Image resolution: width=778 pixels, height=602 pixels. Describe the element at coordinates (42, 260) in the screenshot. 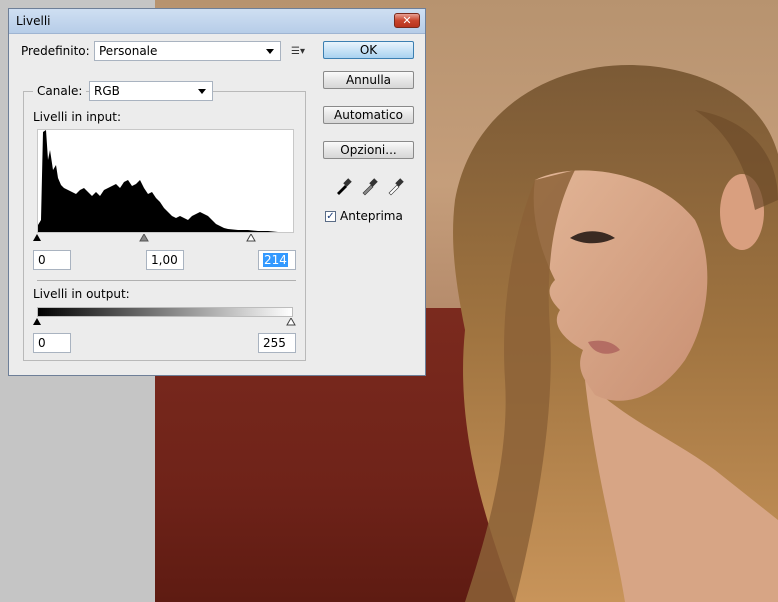

I see `input-black-value: 0` at that location.